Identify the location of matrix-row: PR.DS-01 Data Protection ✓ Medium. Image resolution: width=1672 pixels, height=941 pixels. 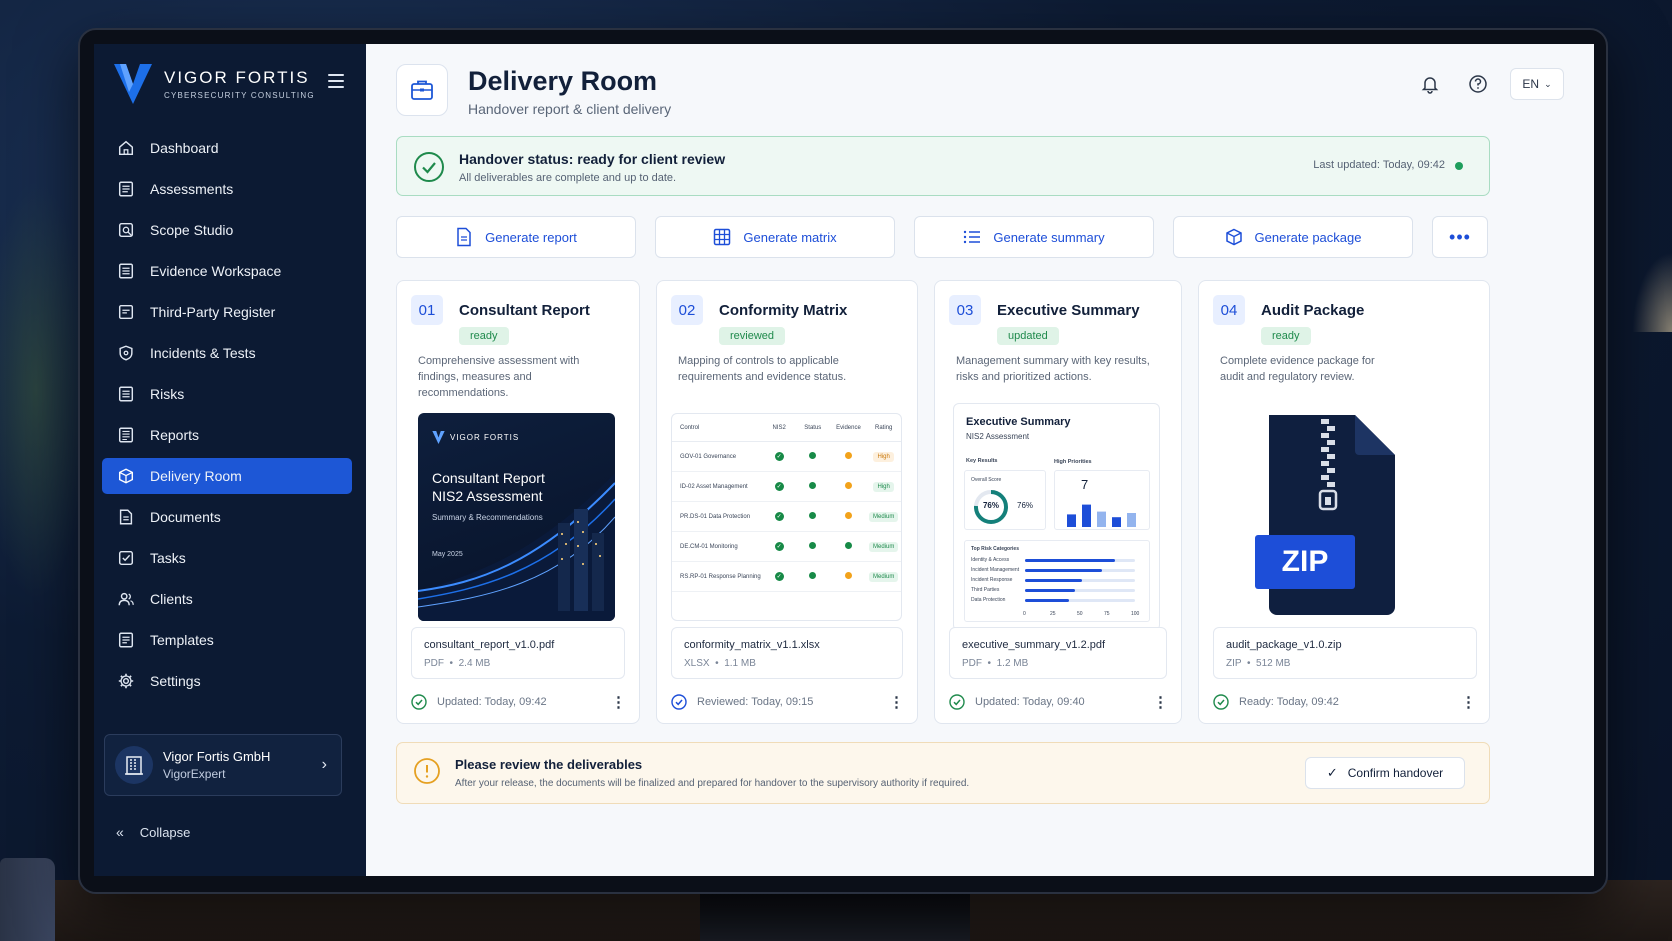
(786, 517).